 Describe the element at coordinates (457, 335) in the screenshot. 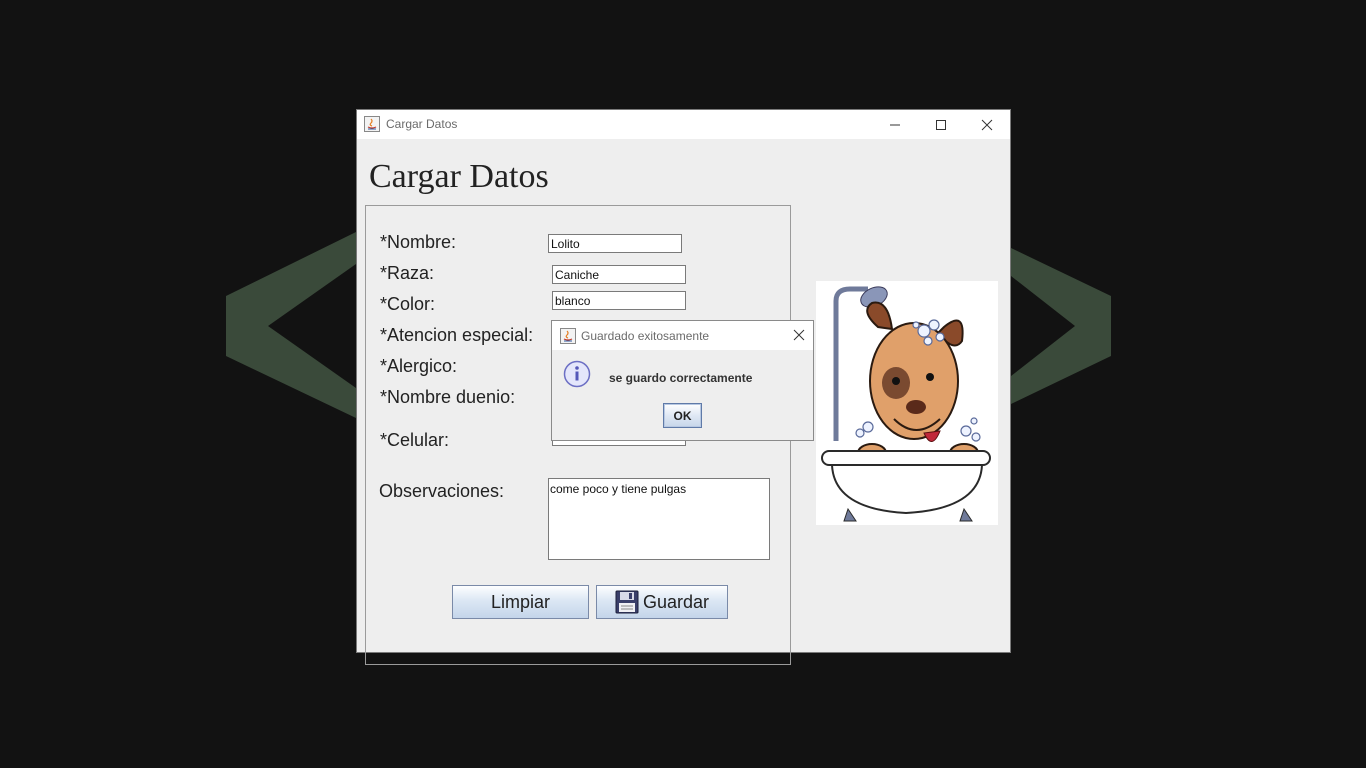

I see `atencion-especial-label: *Atencion especial:` at that location.